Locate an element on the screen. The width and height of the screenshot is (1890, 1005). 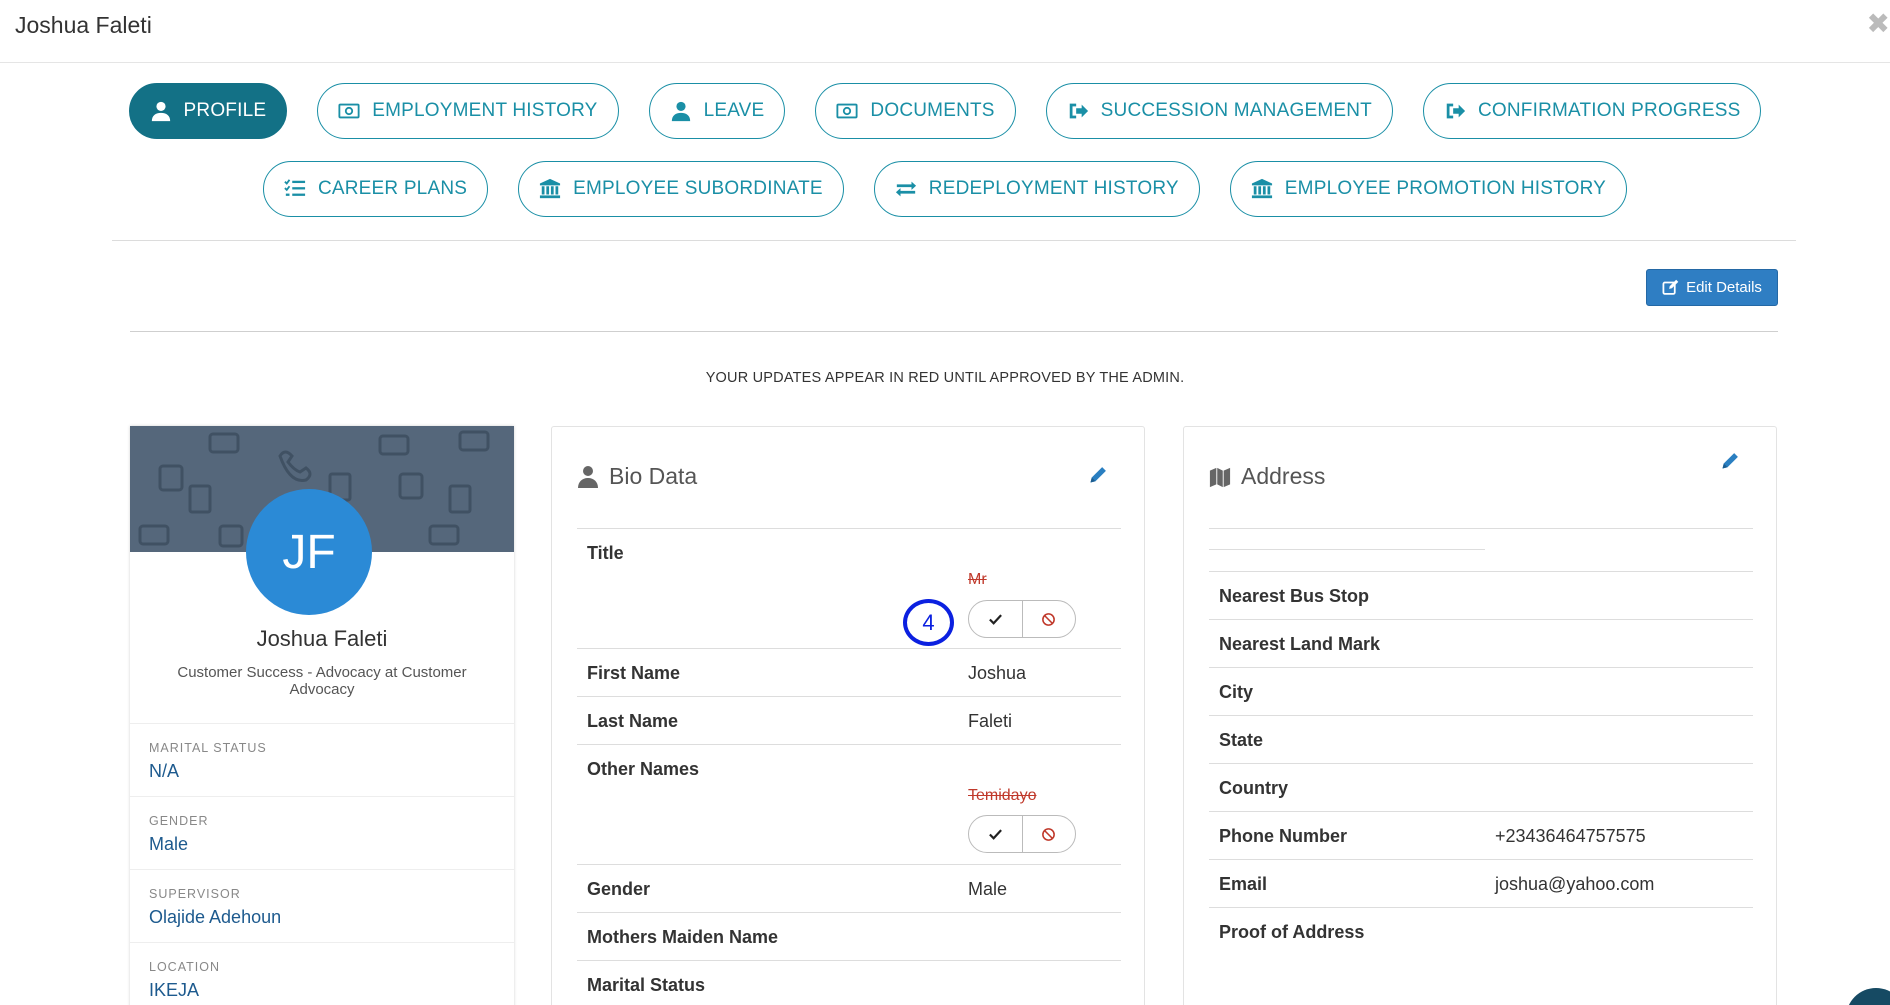
field-value: IKEJA is located at coordinates (174, 990).